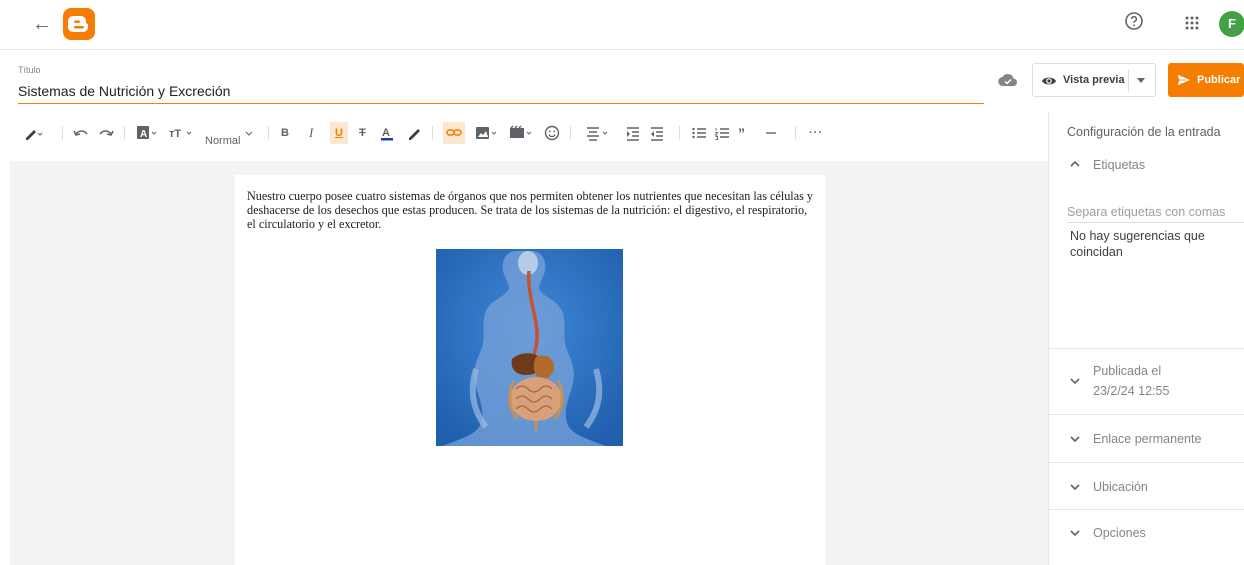 This screenshot has height=565, width=1244. What do you see at coordinates (223, 141) in the screenshot?
I see `paragraph-style-label: Normal` at bounding box center [223, 141].